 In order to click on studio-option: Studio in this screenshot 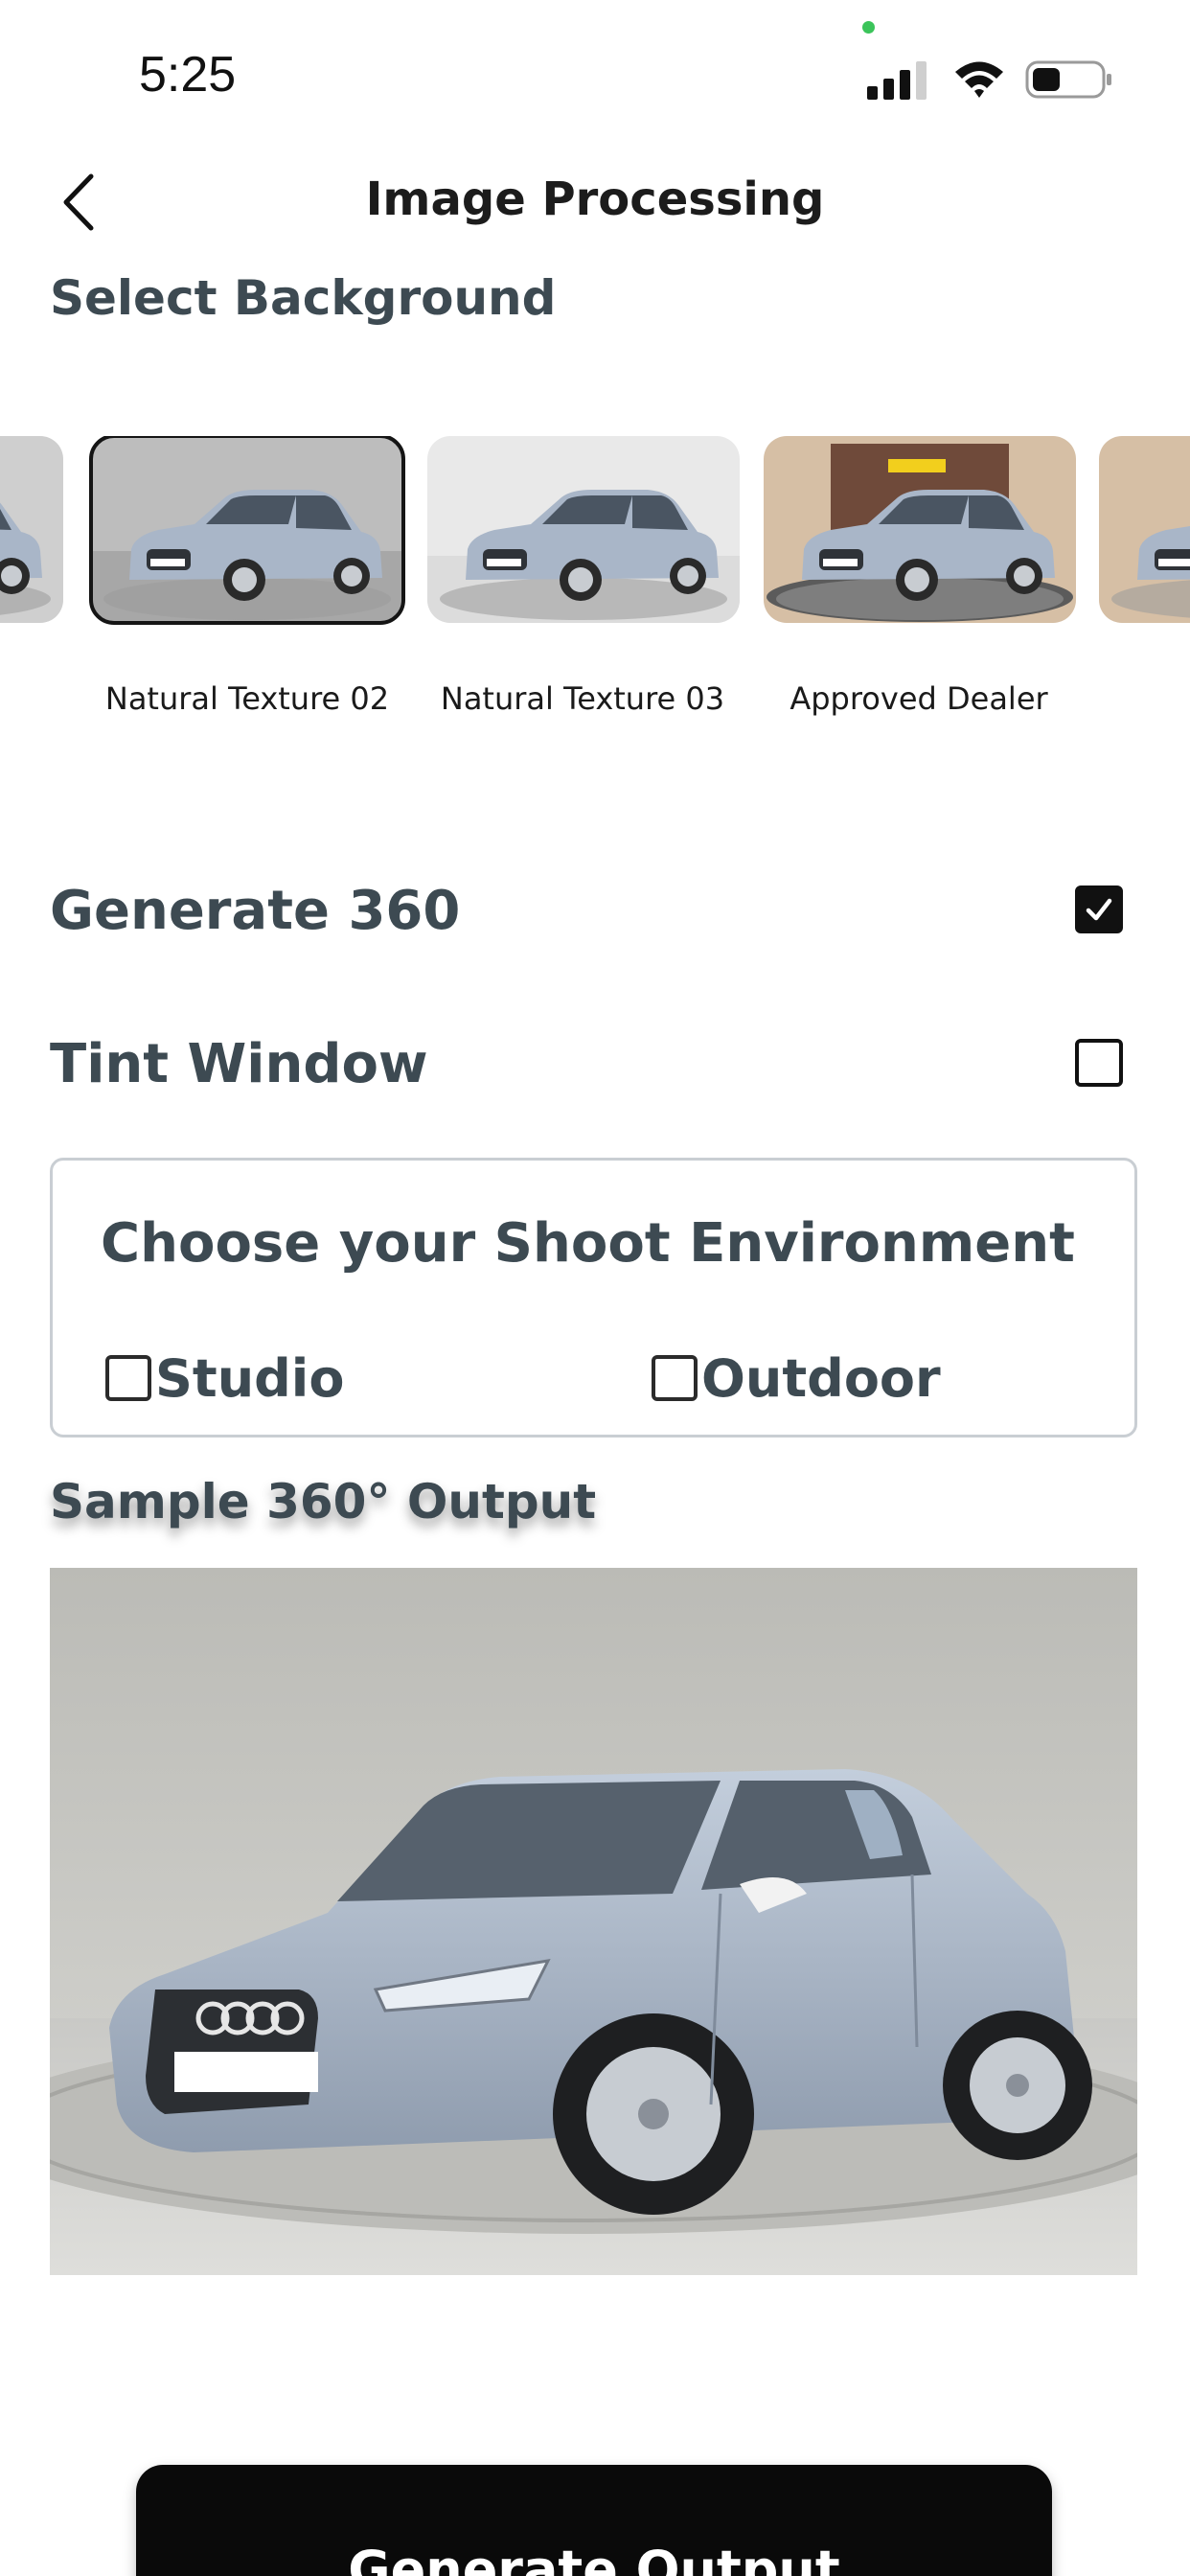, I will do `click(225, 1378)`.